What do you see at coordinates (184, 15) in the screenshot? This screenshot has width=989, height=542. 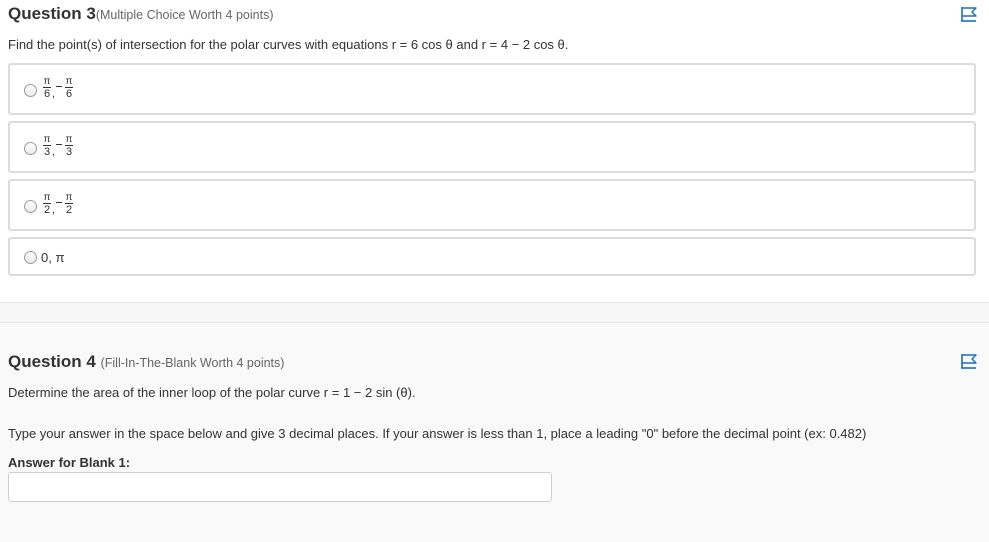 I see `question-3-meta: (Multiple Choice Worth 4 points)` at bounding box center [184, 15].